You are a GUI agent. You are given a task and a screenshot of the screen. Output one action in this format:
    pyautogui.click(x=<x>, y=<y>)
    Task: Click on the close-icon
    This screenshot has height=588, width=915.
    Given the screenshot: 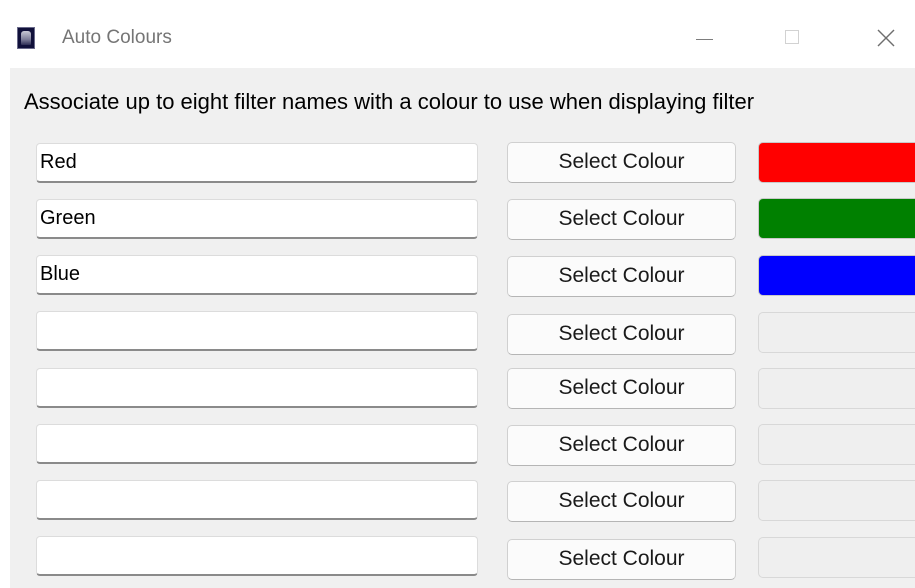 What is the action you would take?
    pyautogui.click(x=886, y=38)
    